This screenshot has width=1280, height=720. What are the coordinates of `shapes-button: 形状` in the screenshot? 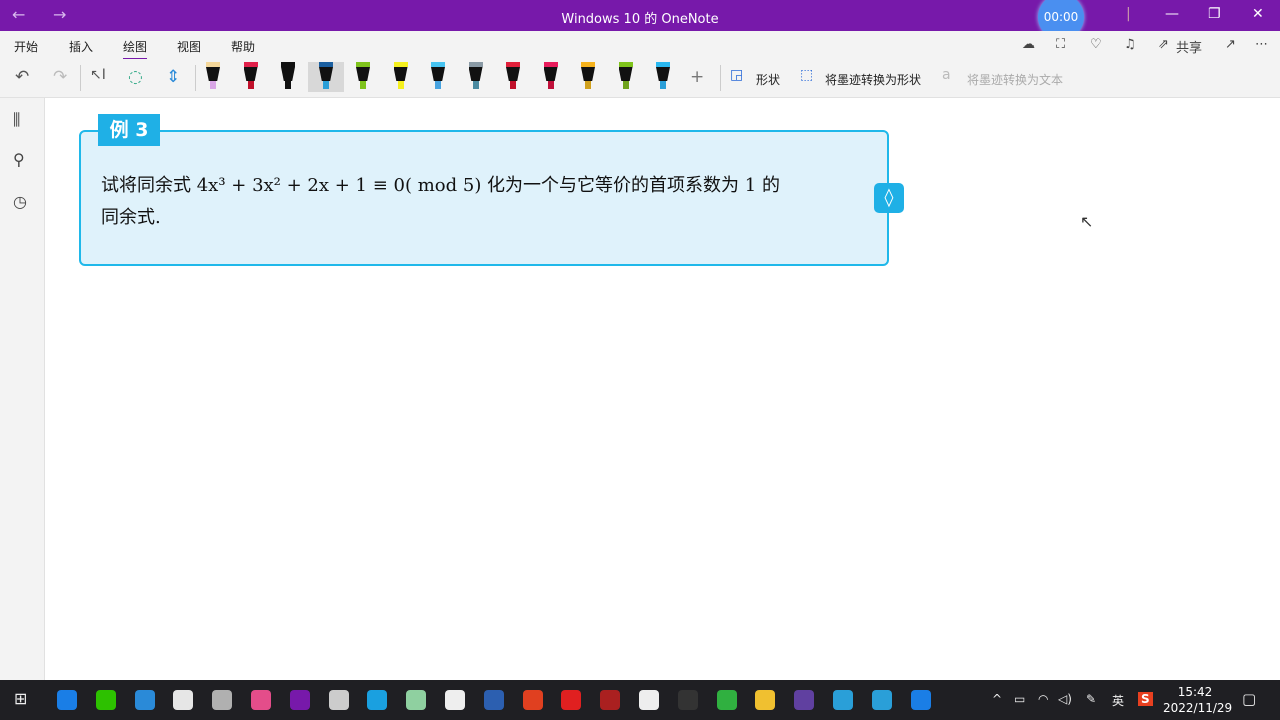 It's located at (768, 79).